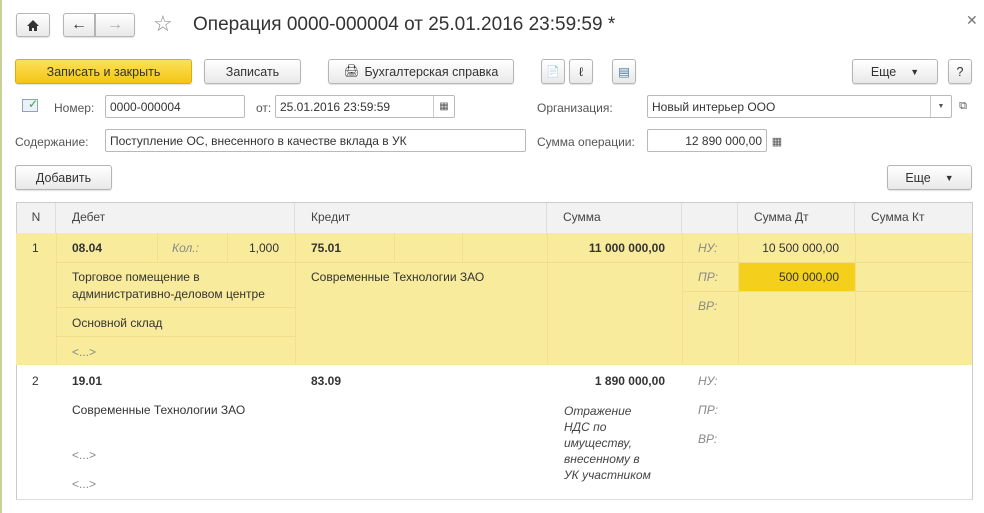  I want to click on sum-label: Сумма операции:, so click(586, 142).